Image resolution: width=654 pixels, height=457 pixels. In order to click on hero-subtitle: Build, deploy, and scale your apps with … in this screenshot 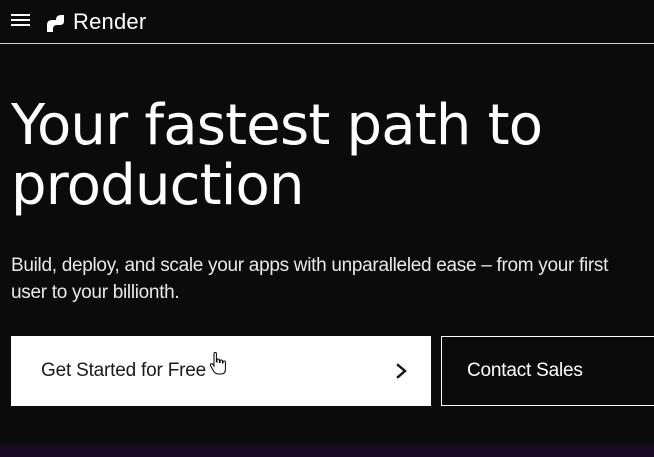, I will do `click(310, 279)`.